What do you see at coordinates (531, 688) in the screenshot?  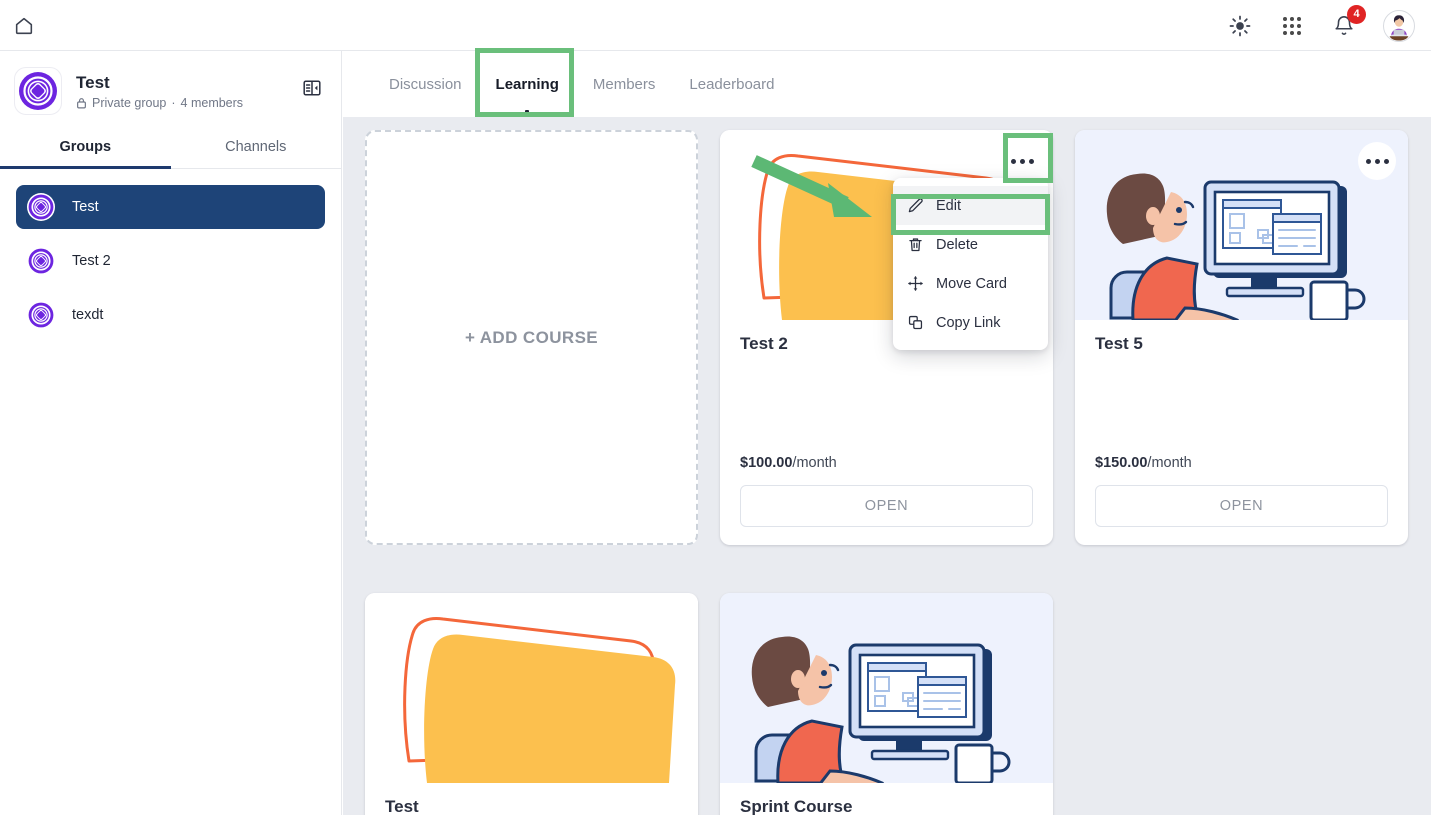 I see `folder-illustration` at bounding box center [531, 688].